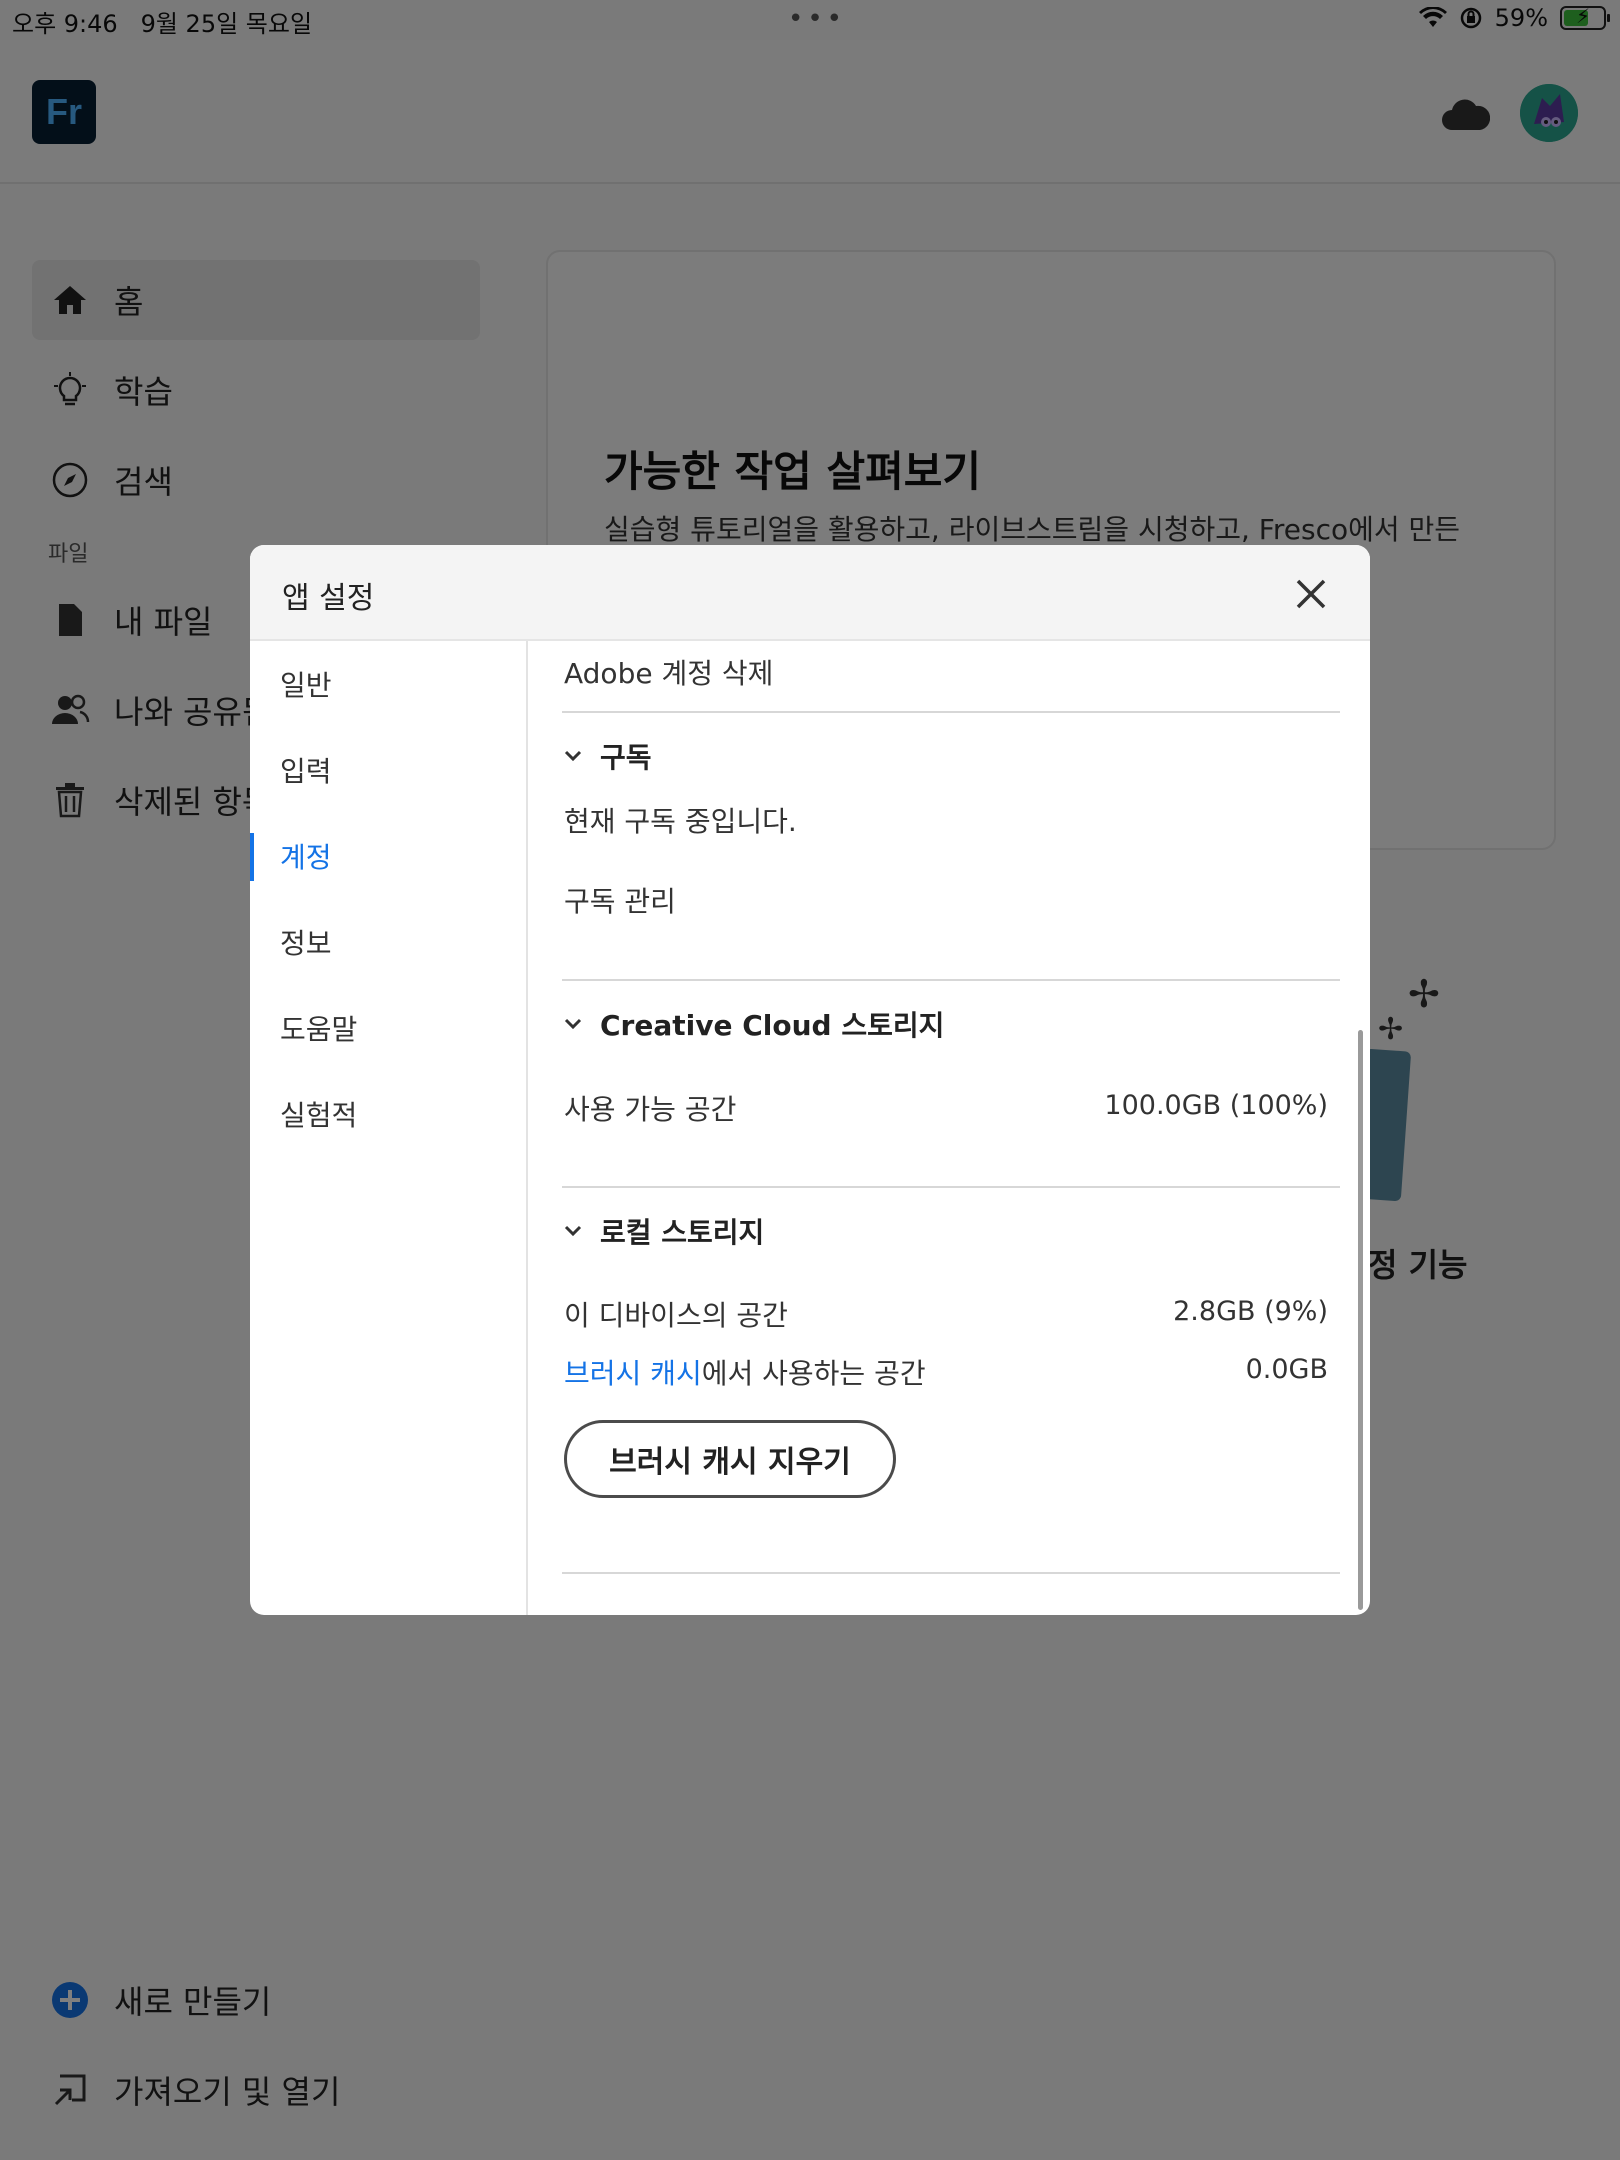  I want to click on brush-cache-link: 브러시 캐시, so click(633, 1373).